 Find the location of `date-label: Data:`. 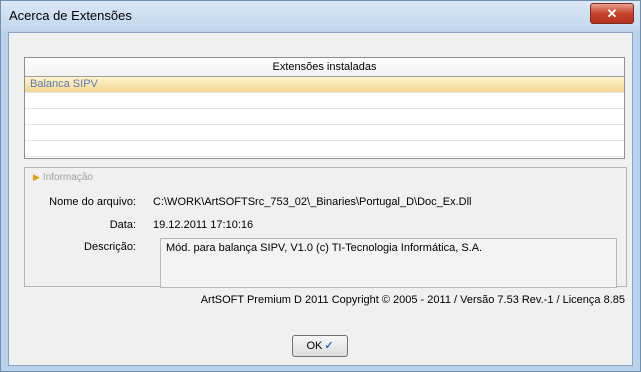

date-label: Data: is located at coordinates (122, 225).